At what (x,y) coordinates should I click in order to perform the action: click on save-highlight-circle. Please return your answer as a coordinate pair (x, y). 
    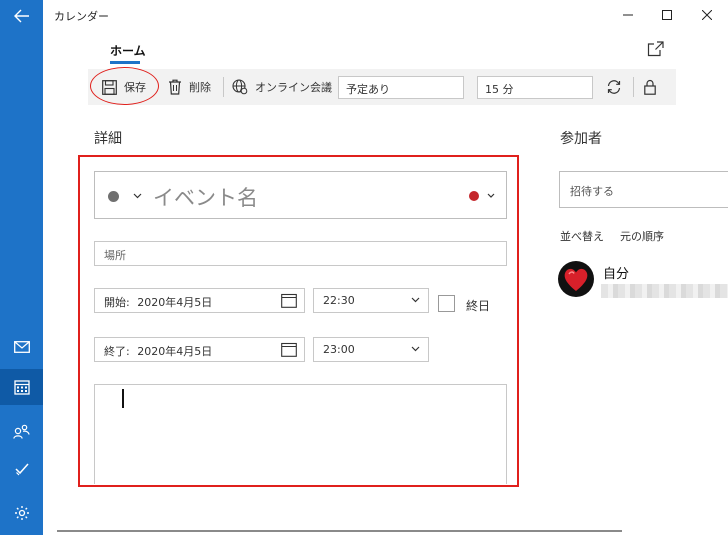
    Looking at the image, I should click on (124, 86).